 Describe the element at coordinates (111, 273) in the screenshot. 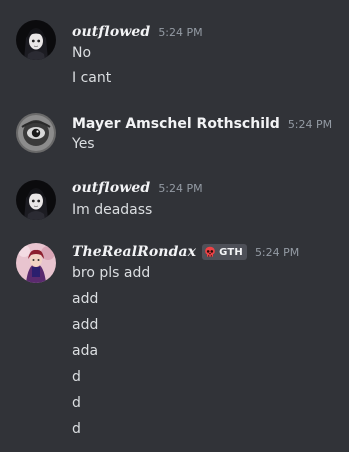

I see `message-text: bro pls add` at that location.